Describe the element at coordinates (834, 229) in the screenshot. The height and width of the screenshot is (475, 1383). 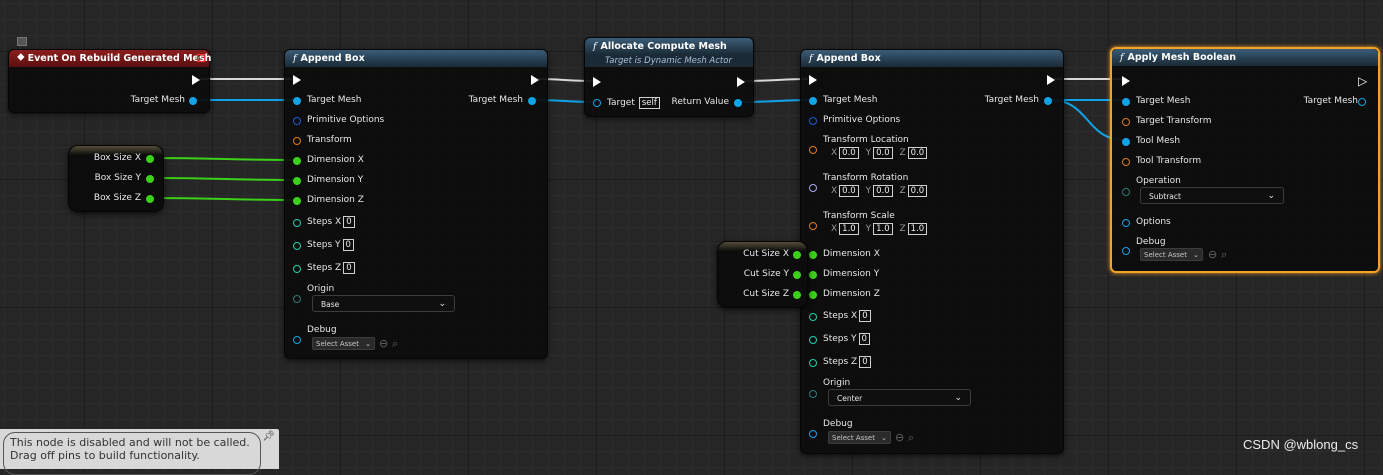
I see `axis-x-label: X` at that location.